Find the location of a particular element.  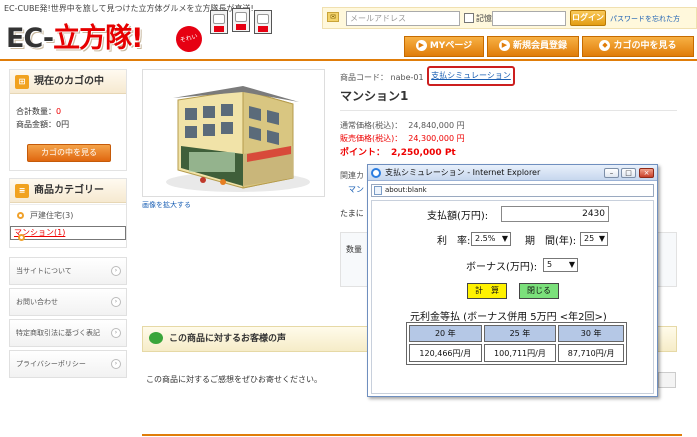

cart-qty-row: 合計数量：0 is located at coordinates (38, 111).